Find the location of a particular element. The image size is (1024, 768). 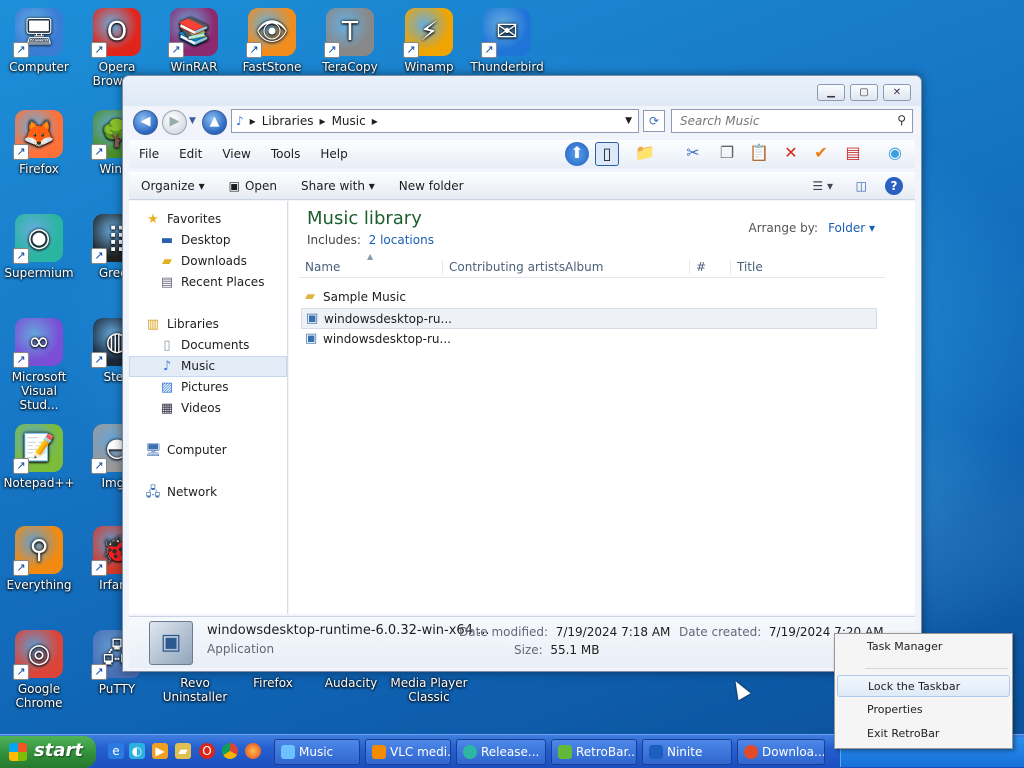

retrobar-icon is located at coordinates (565, 752).